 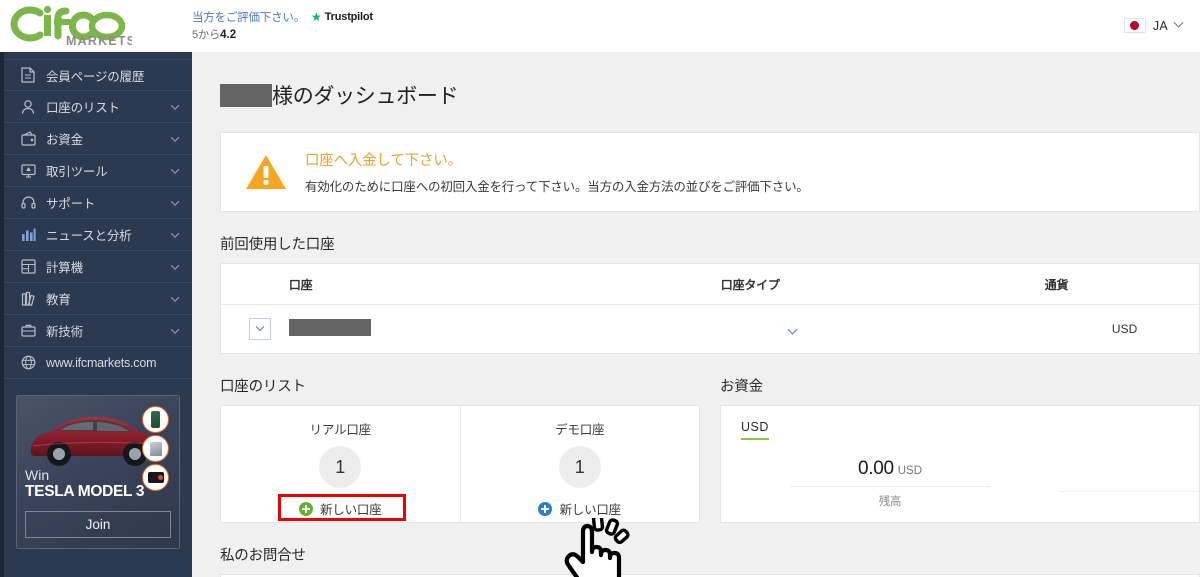 I want to click on real-account-panel: リアル口座 1 新しい口座, so click(x=340, y=464).